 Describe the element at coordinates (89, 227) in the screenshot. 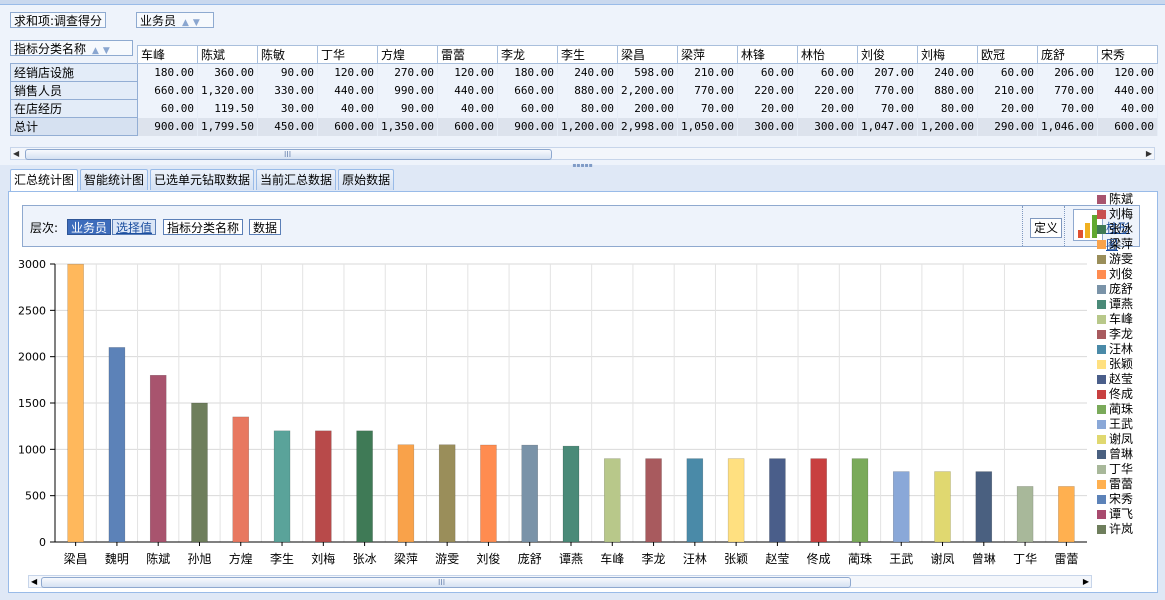

I see `hierarchy-chip-salesperson: 业务员` at that location.